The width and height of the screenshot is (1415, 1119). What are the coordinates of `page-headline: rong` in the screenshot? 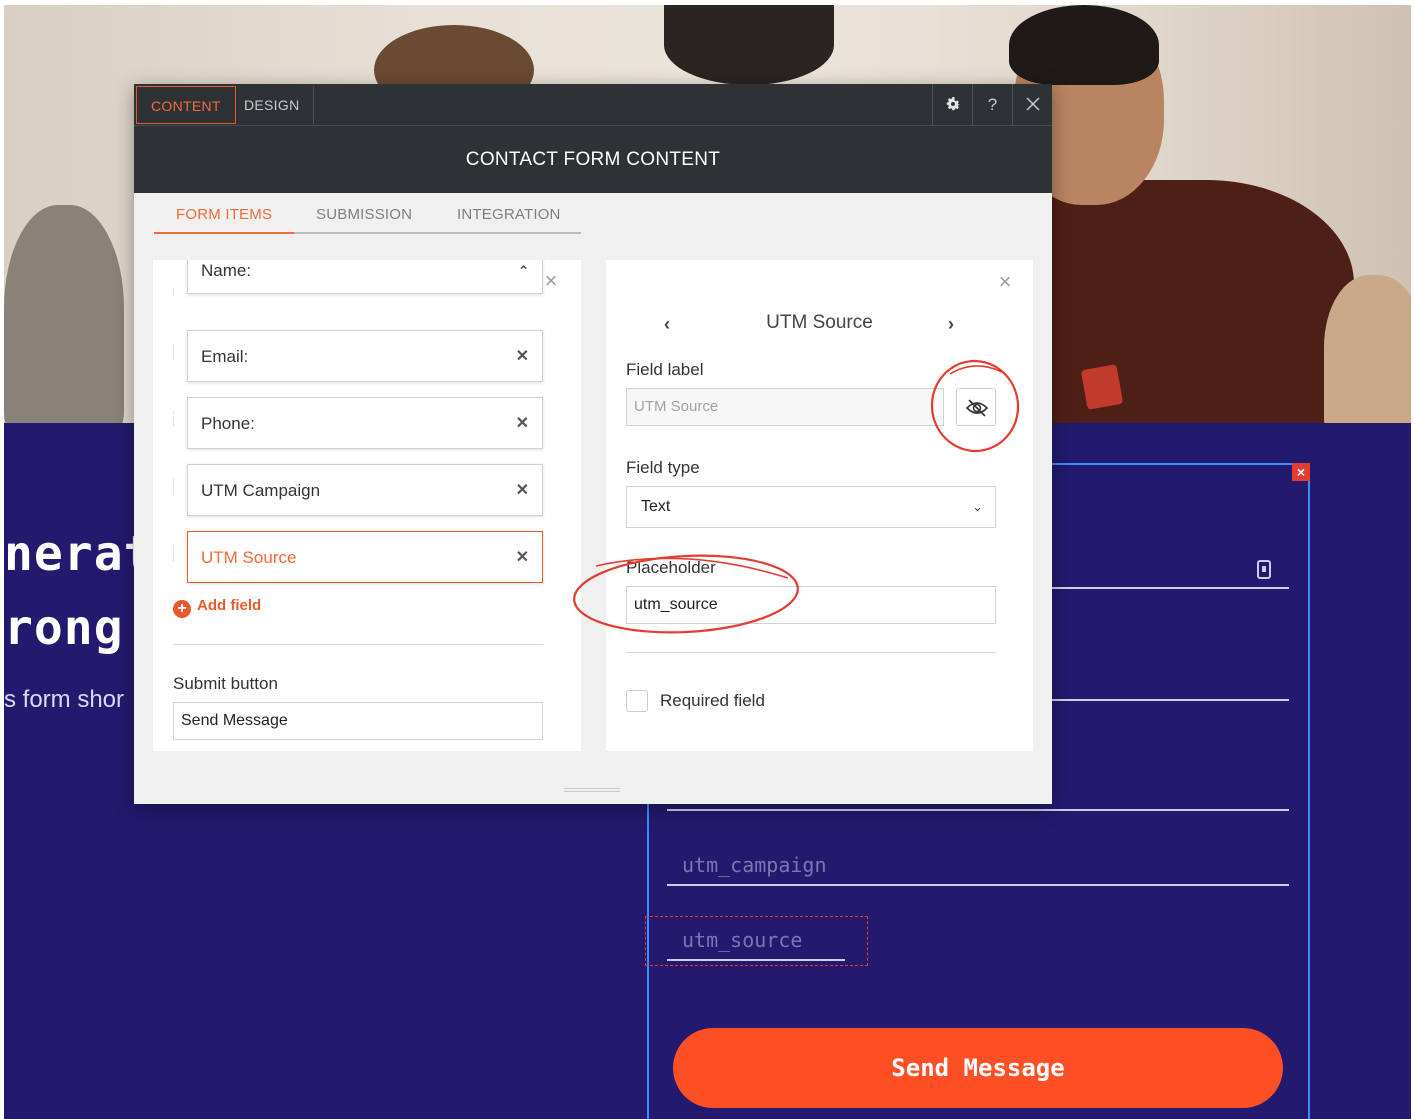 It's located at (64, 628).